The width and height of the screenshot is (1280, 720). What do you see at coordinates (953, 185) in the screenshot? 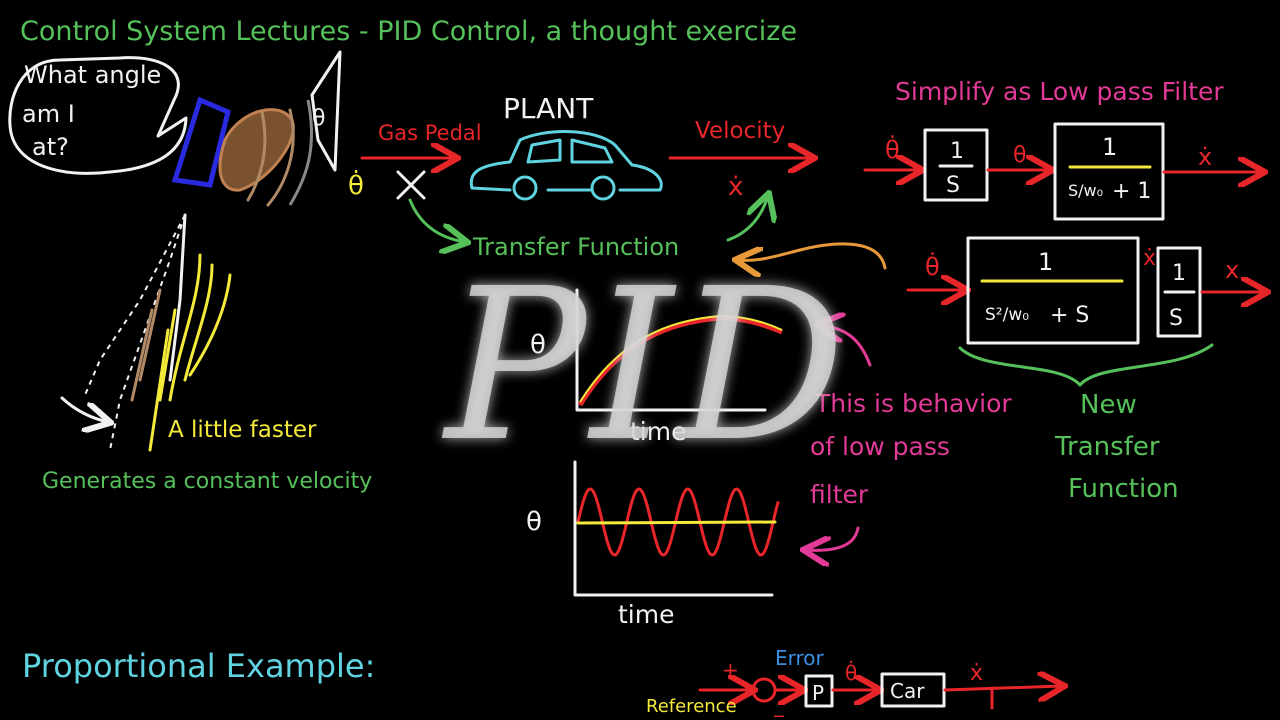
I see `block1-den: S` at bounding box center [953, 185].